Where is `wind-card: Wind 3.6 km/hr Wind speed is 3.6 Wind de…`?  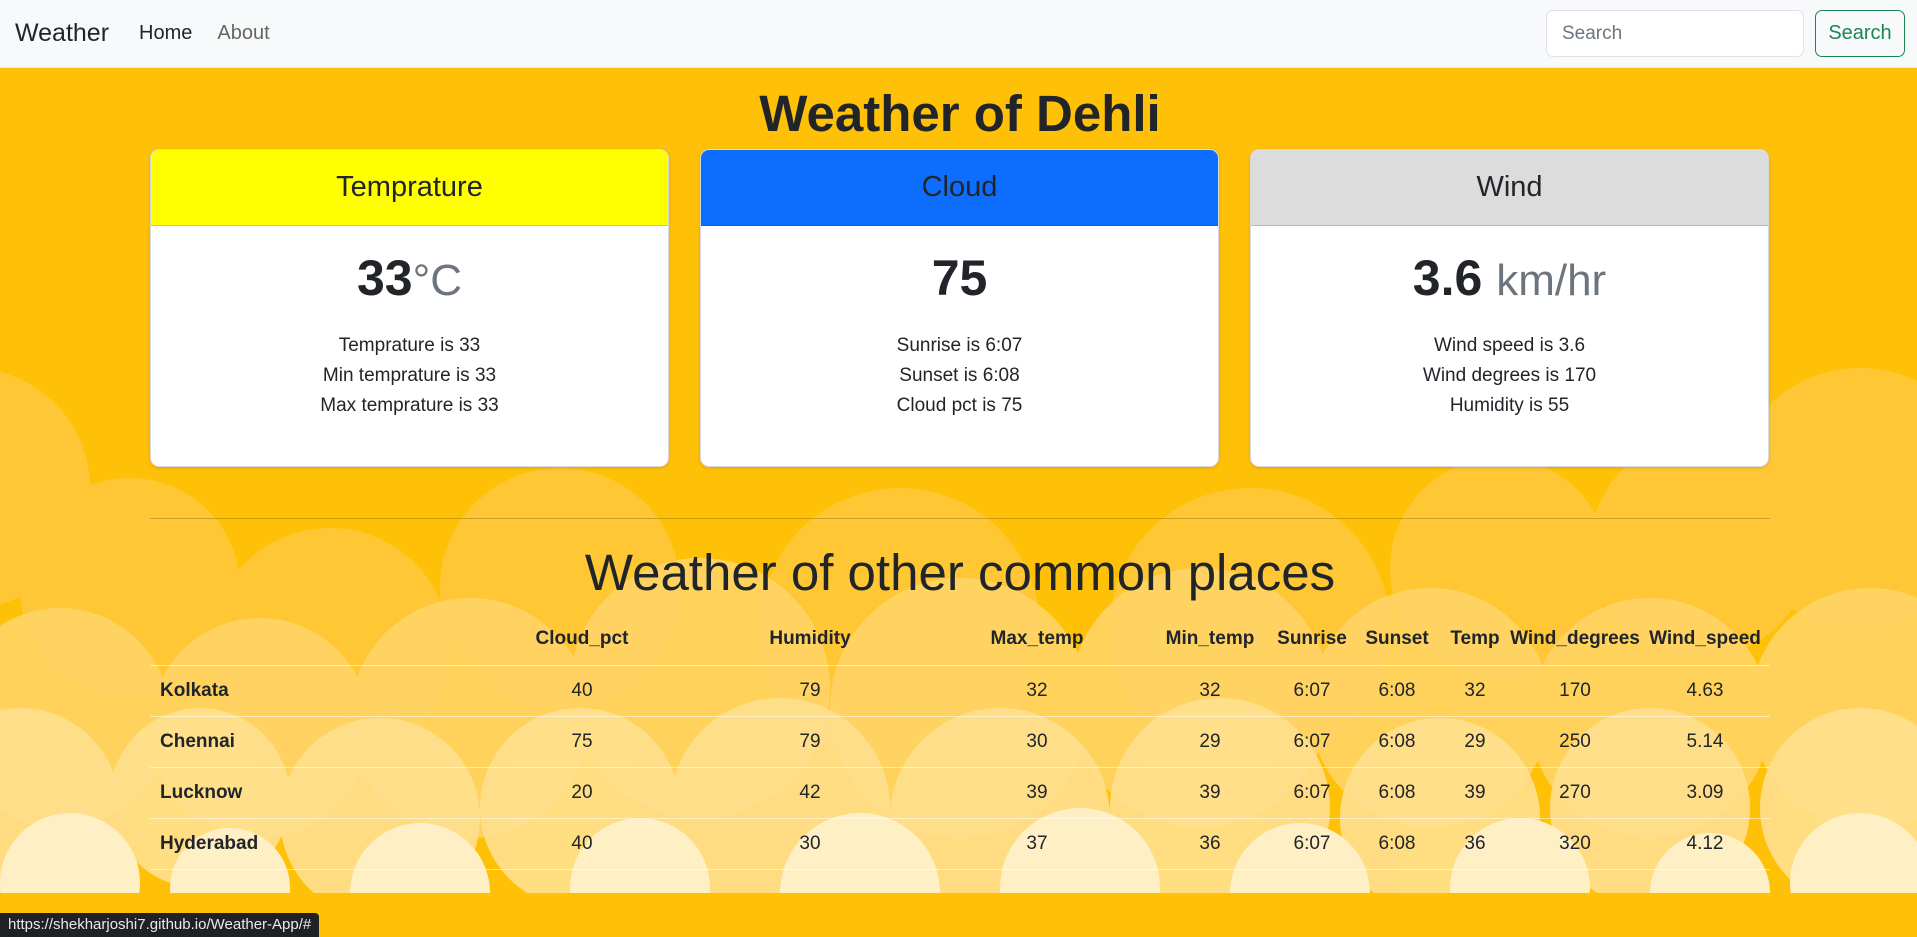
wind-card: Wind 3.6 km/hr Wind speed is 3.6 Wind de… is located at coordinates (1509, 308).